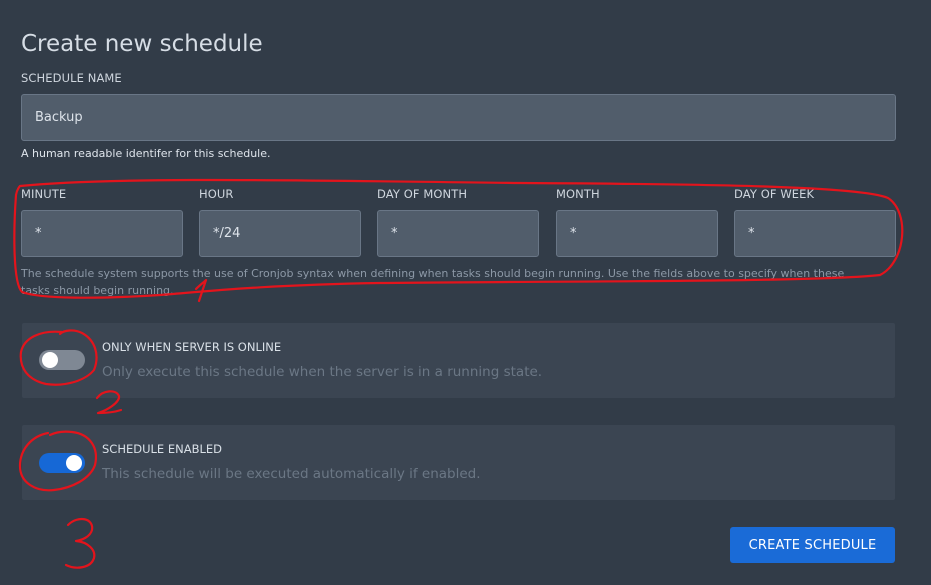 The width and height of the screenshot is (931, 585). What do you see at coordinates (578, 194) in the screenshot?
I see `month-label: MONTH` at bounding box center [578, 194].